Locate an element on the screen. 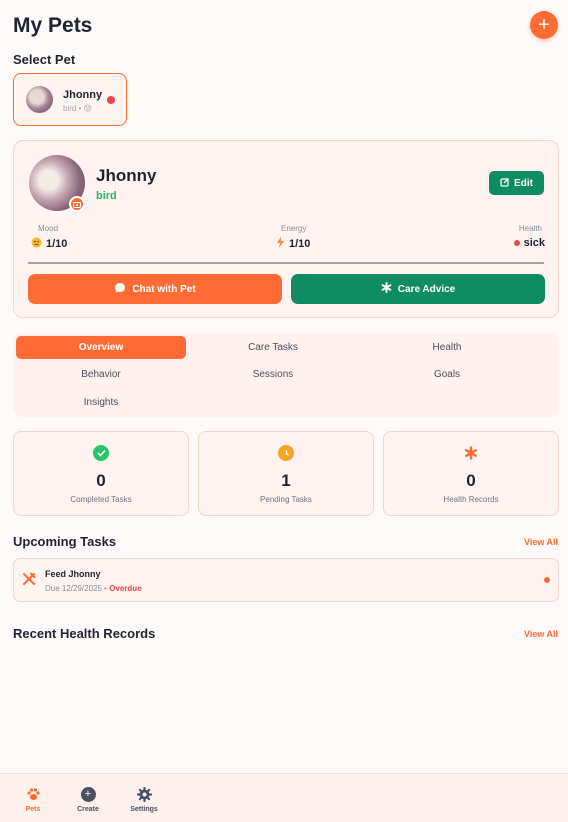  edit-label: Edit is located at coordinates (523, 183).